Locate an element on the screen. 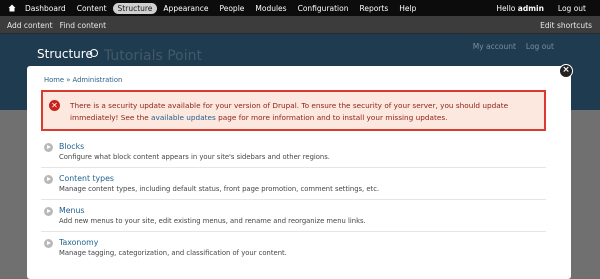  toolbar-item-reports: Reports is located at coordinates (373, 8).